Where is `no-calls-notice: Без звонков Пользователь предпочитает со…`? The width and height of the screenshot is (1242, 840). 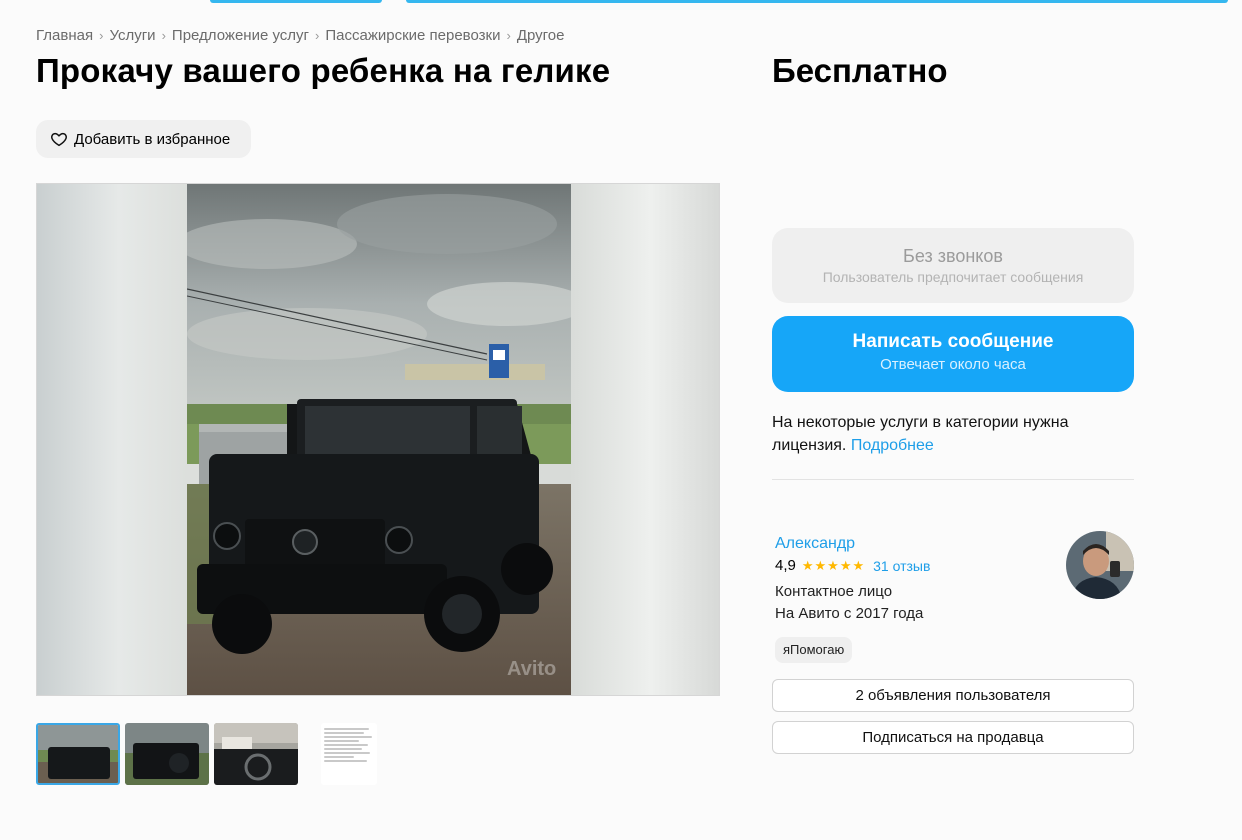
no-calls-notice: Без звонков Пользователь предпочитает со… is located at coordinates (953, 265).